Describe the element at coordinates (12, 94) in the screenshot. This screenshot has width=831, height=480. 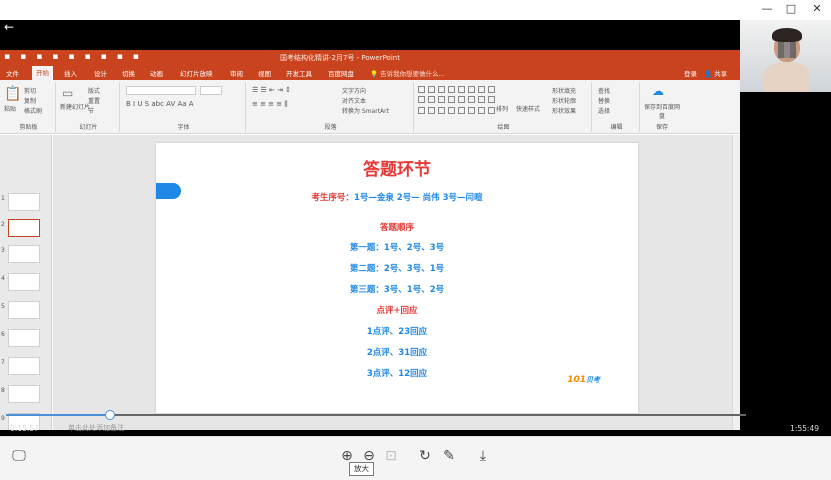
I see `paste-icon: 📋` at that location.